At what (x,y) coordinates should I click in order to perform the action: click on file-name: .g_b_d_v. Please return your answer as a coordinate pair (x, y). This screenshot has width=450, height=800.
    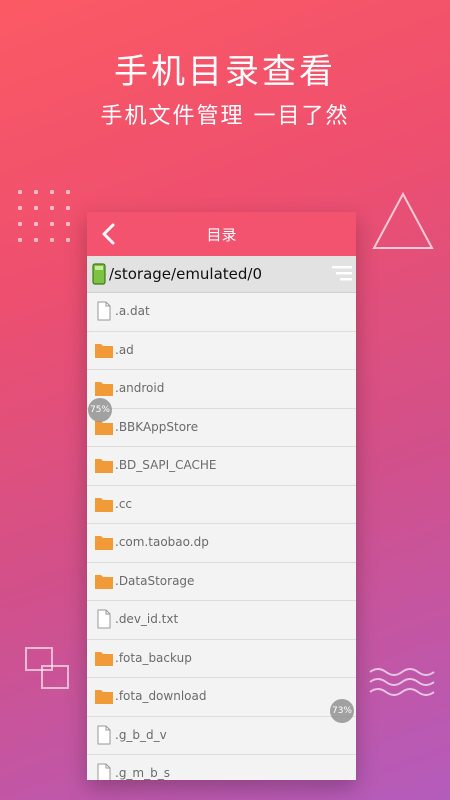
    Looking at the image, I should click on (141, 734).